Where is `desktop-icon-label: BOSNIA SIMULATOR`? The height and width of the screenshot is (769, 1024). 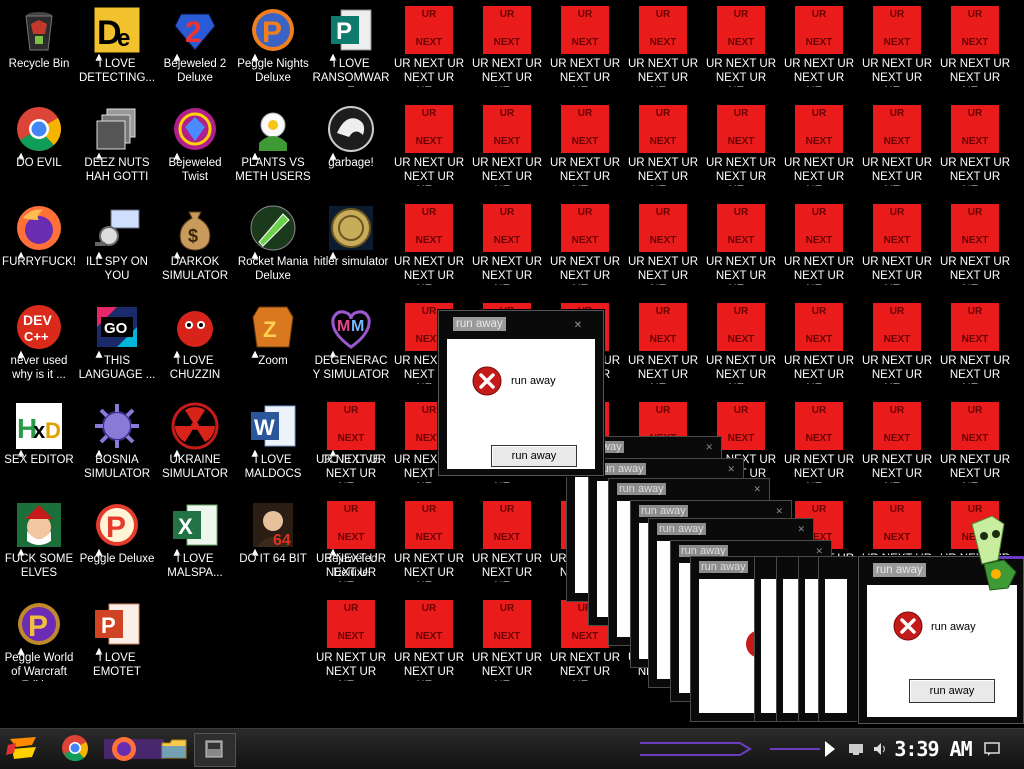 desktop-icon-label: BOSNIA SIMULATOR is located at coordinates (117, 467).